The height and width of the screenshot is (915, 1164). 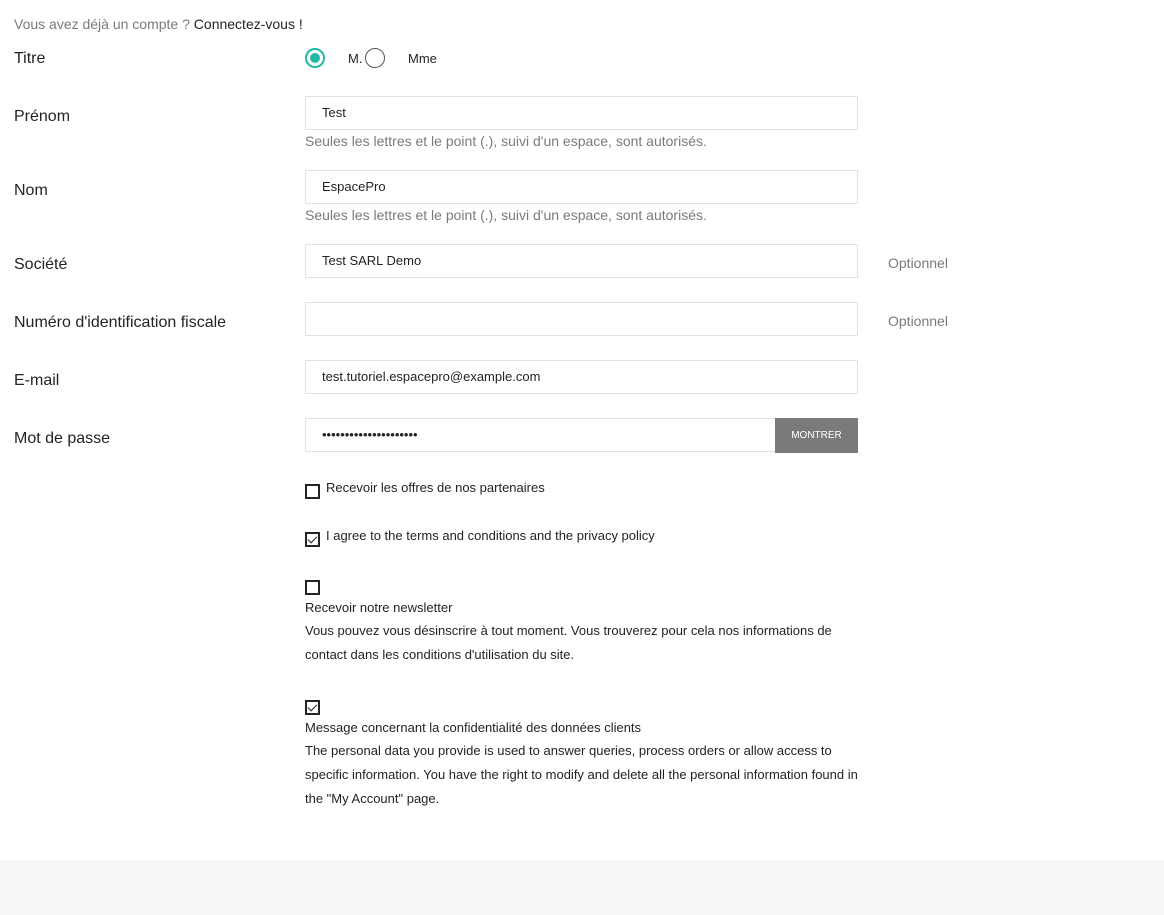 I want to click on vat-input, so click(x=581, y=319).